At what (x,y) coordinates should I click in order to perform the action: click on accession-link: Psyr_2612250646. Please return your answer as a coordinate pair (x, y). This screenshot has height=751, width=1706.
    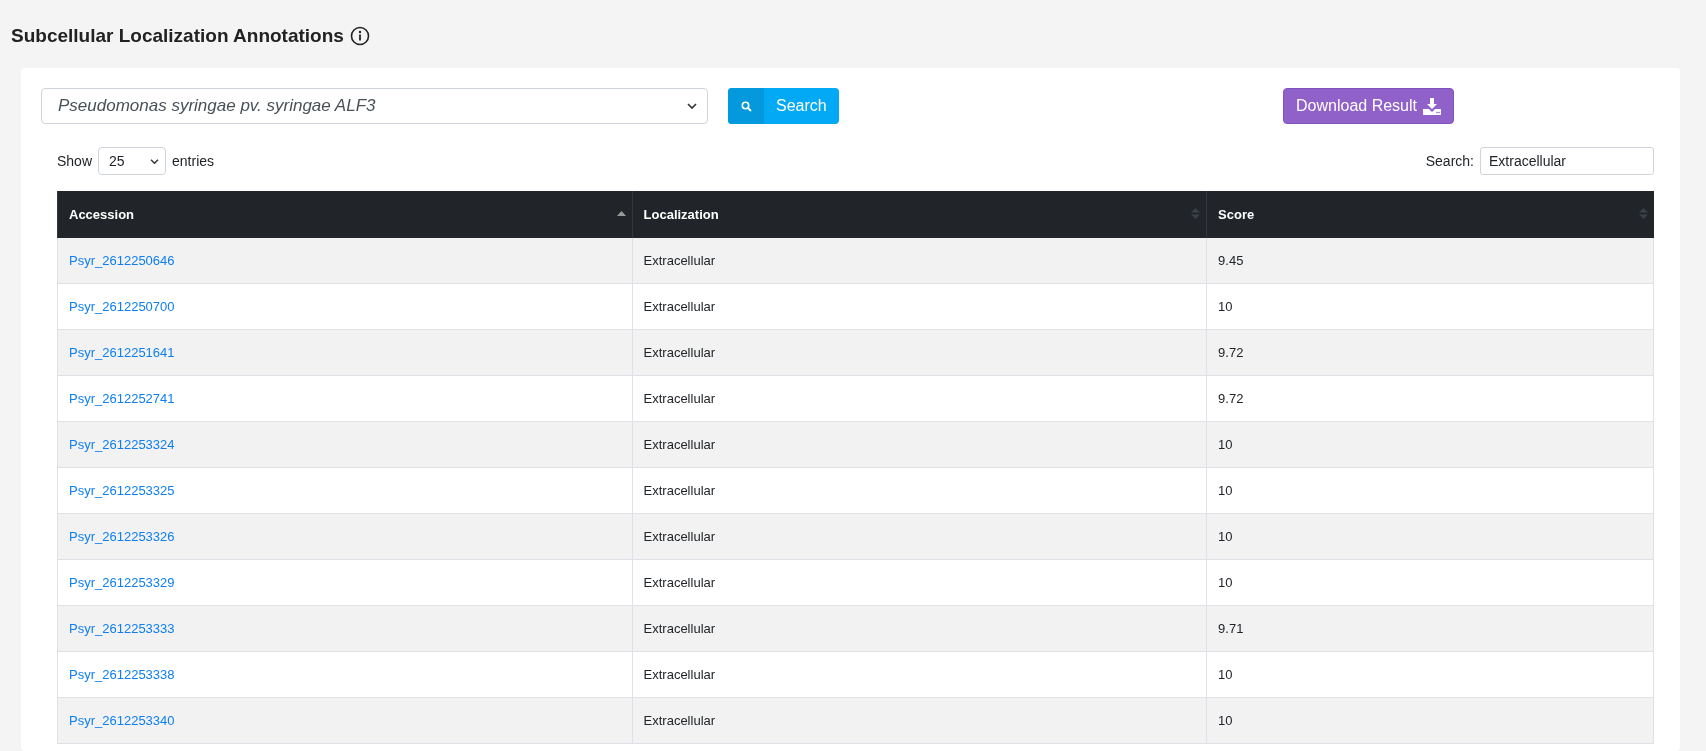
    Looking at the image, I should click on (122, 260).